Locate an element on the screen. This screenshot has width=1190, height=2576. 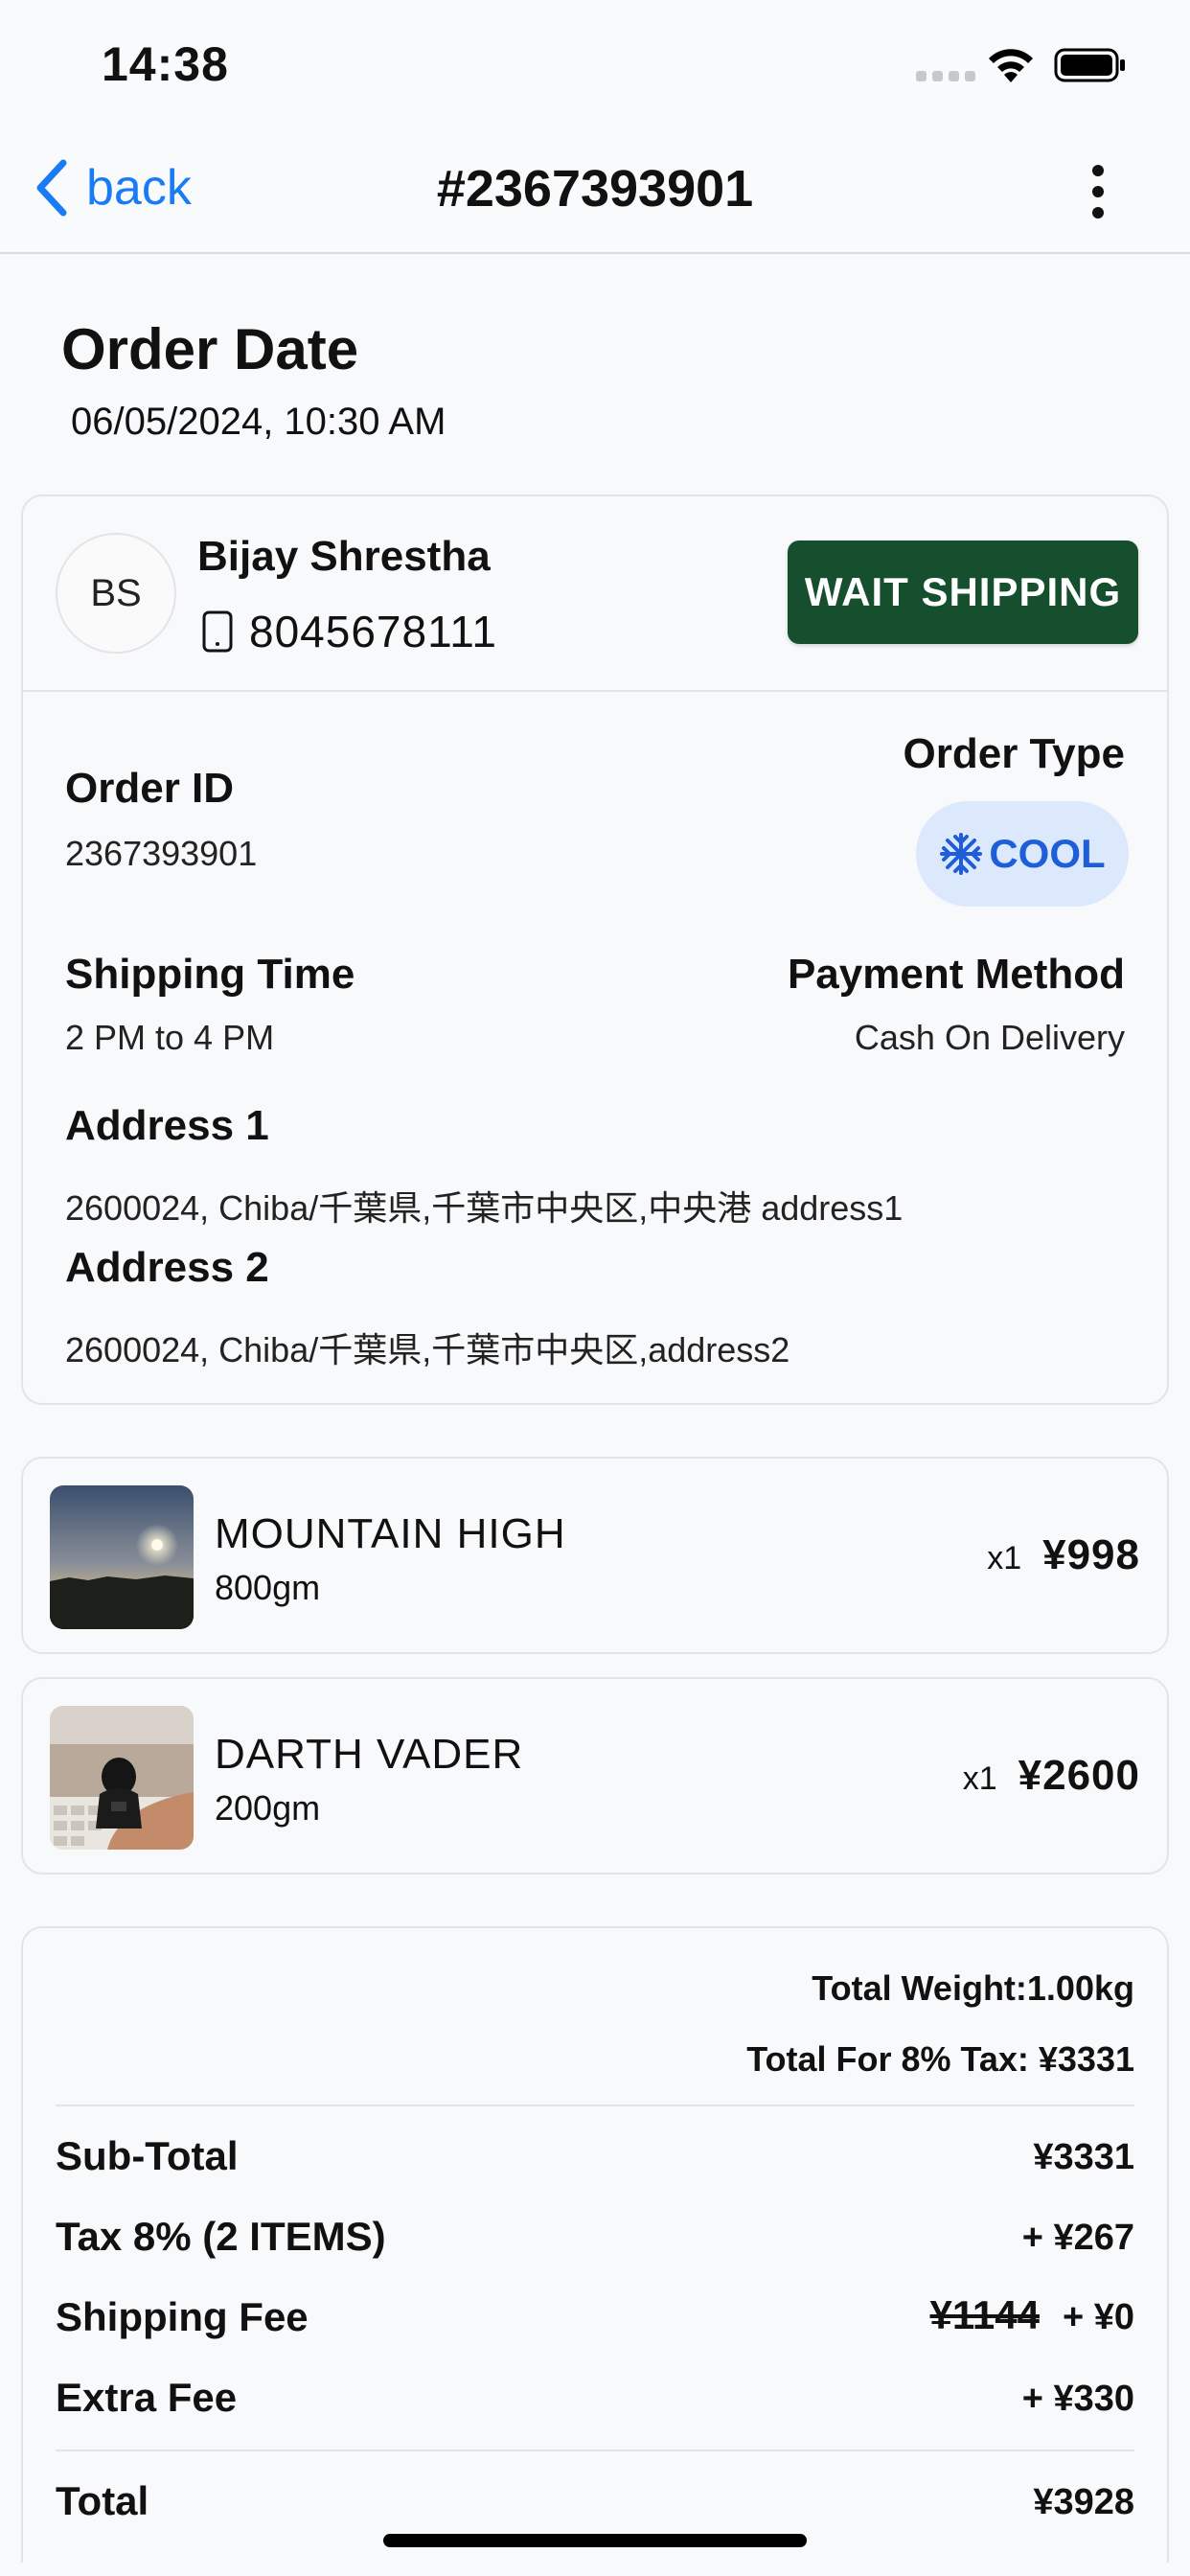
more-options-icon is located at coordinates (1098, 191).